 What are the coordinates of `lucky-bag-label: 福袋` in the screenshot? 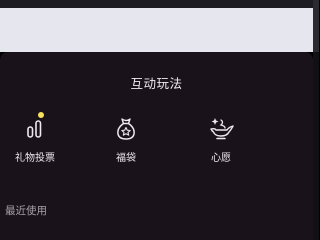 It's located at (126, 158).